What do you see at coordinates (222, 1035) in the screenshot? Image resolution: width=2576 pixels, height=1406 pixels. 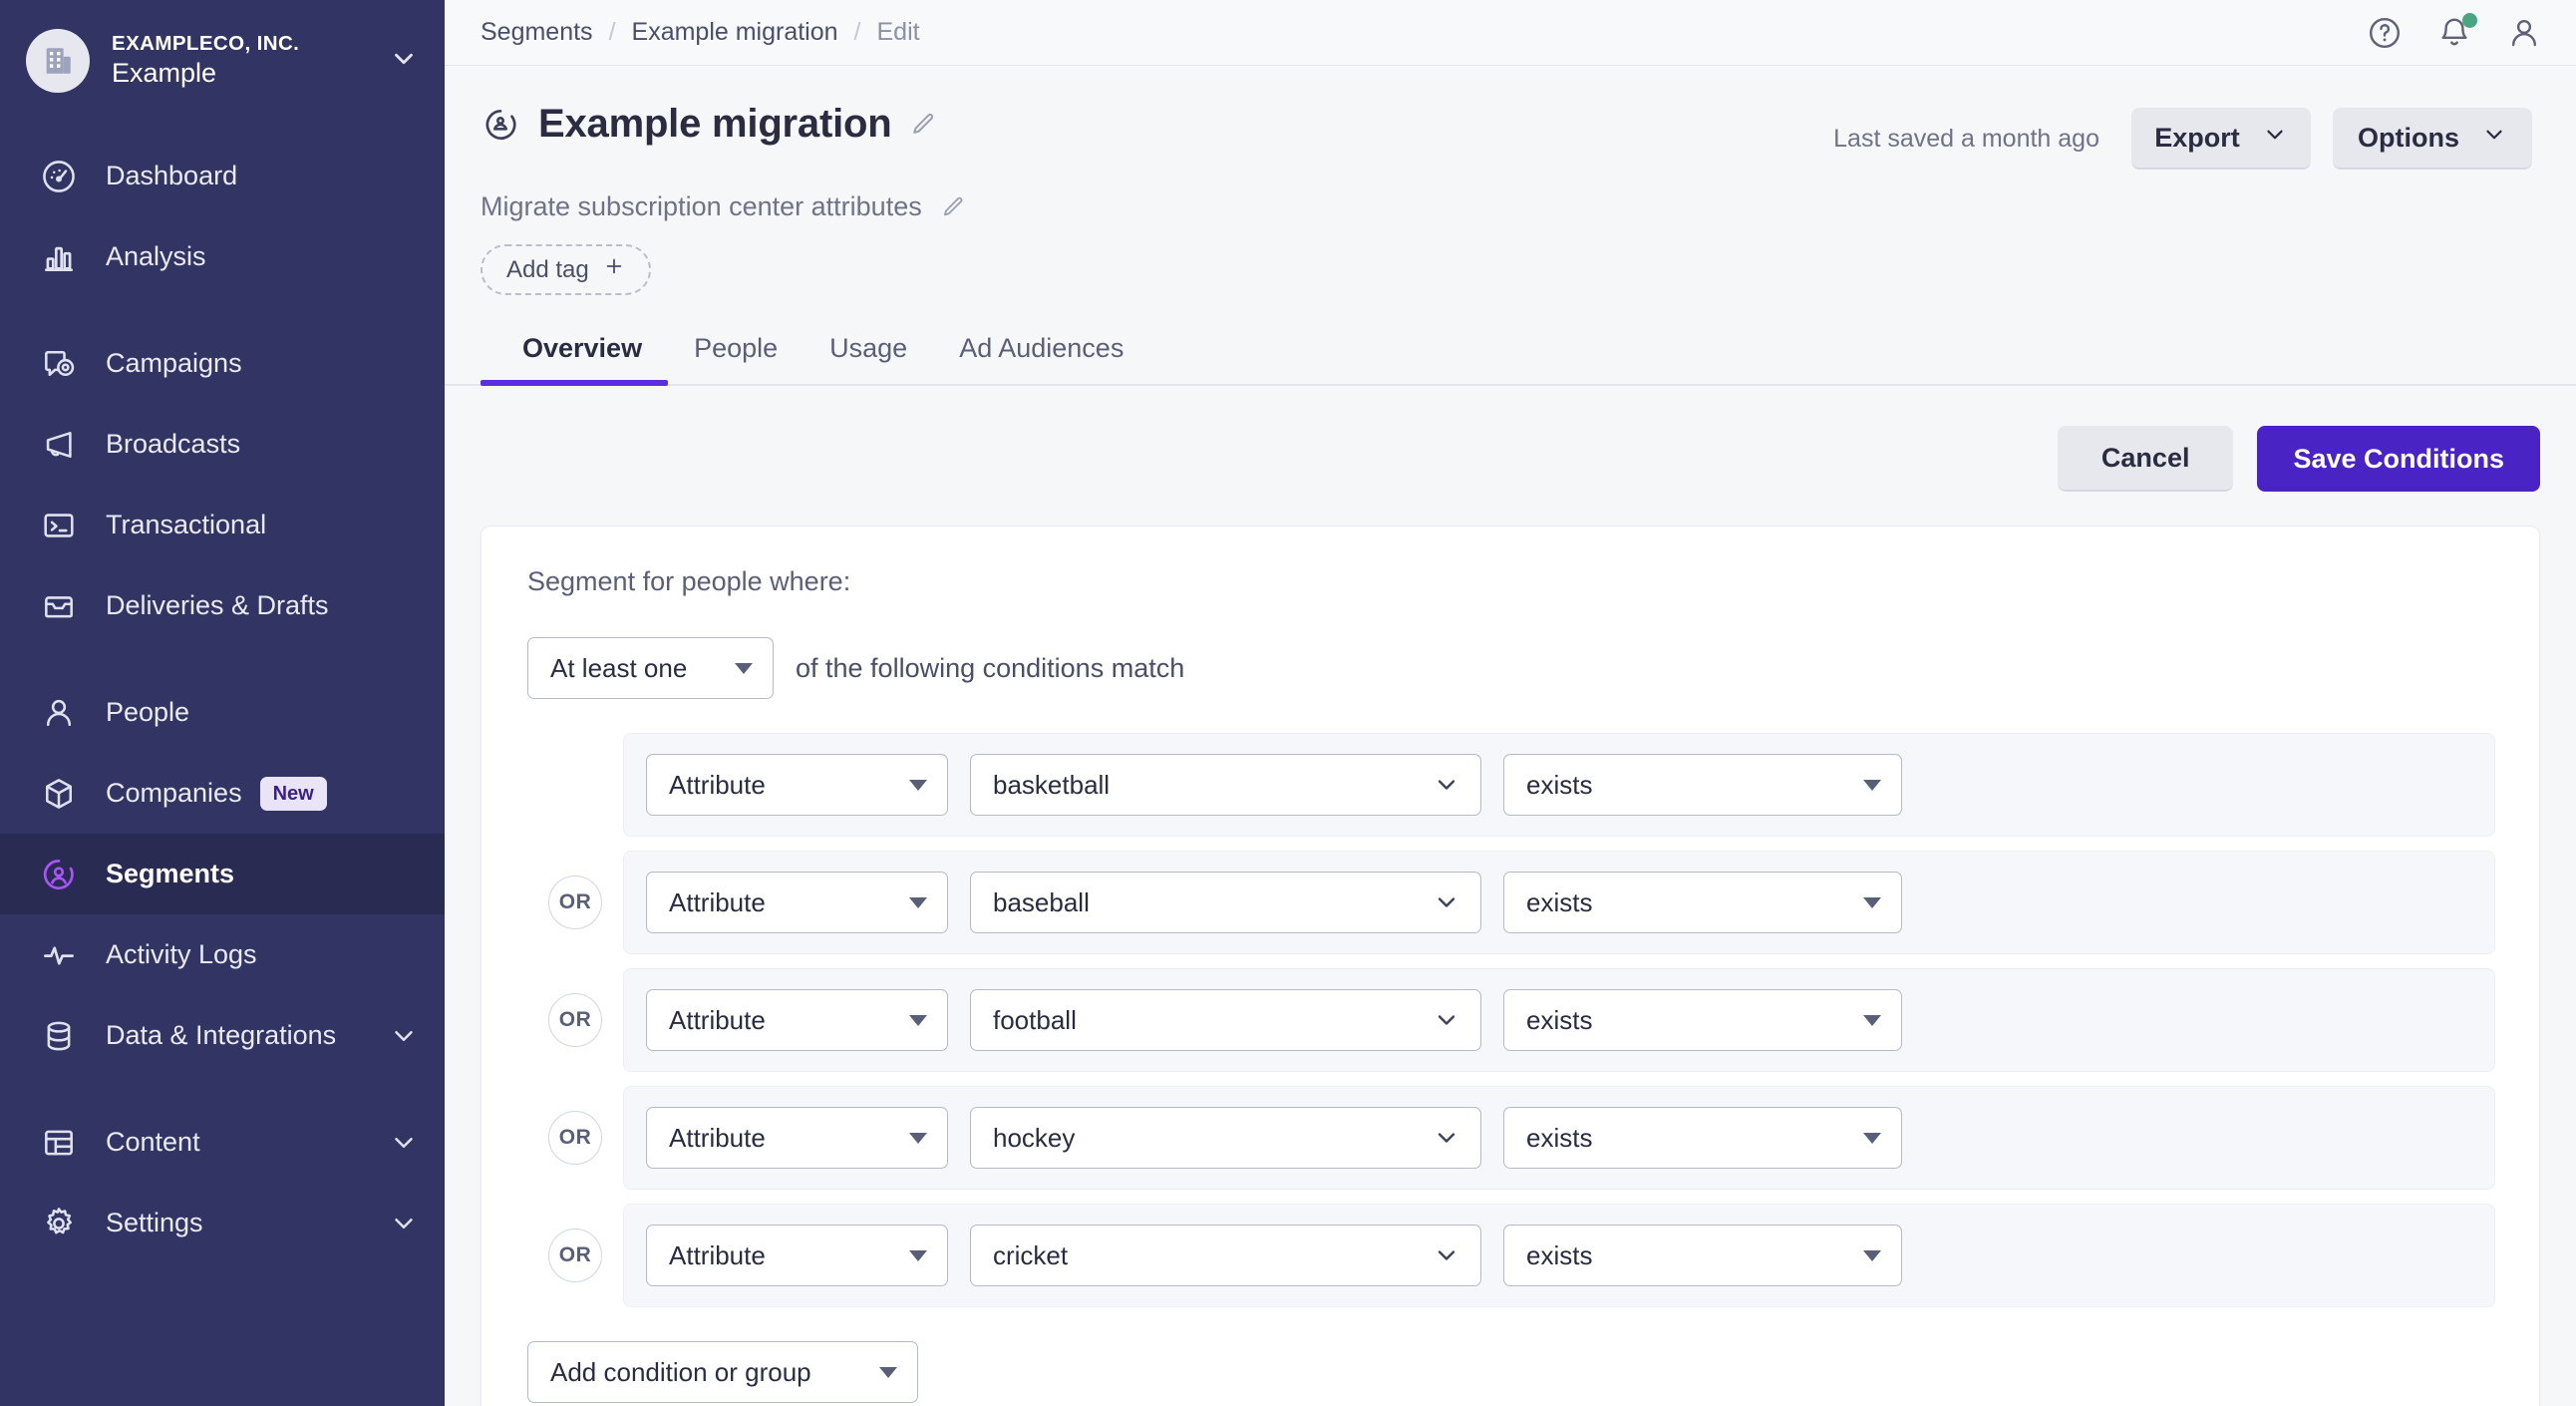 I see `sidebar-item-data-integrations: Data & Integrations` at bounding box center [222, 1035].